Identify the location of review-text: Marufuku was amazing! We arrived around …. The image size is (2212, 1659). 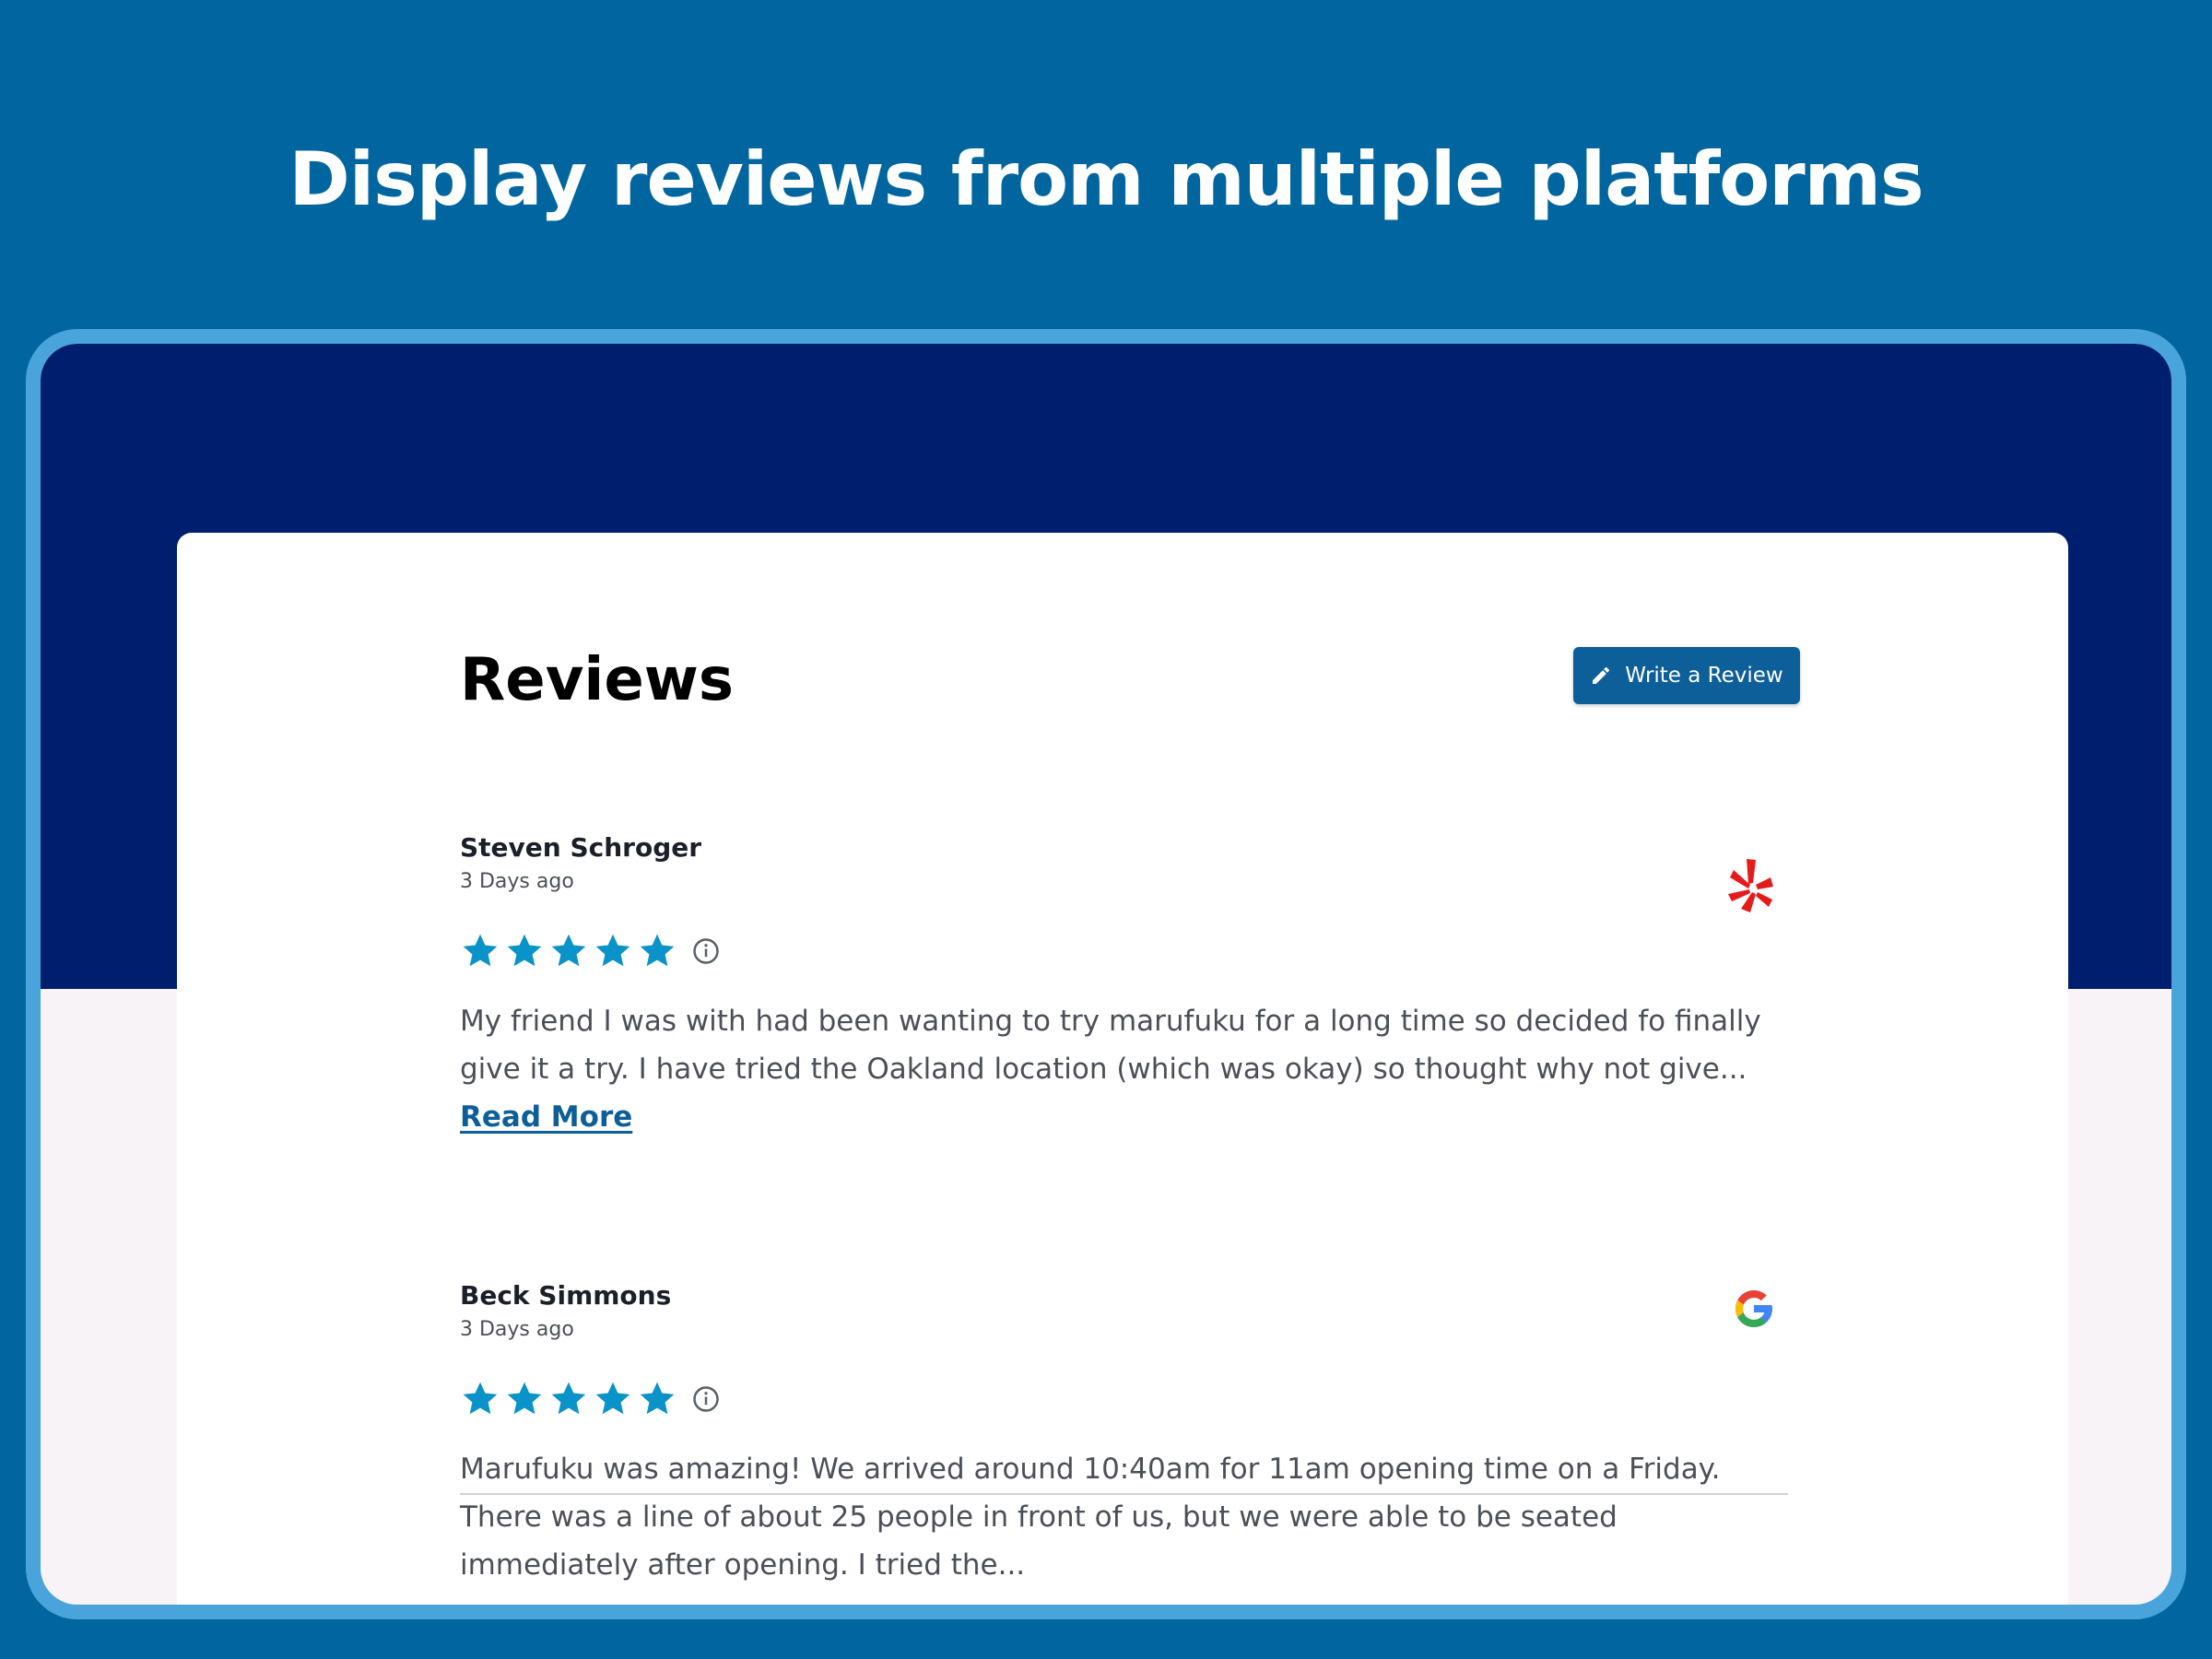
(1124, 1517).